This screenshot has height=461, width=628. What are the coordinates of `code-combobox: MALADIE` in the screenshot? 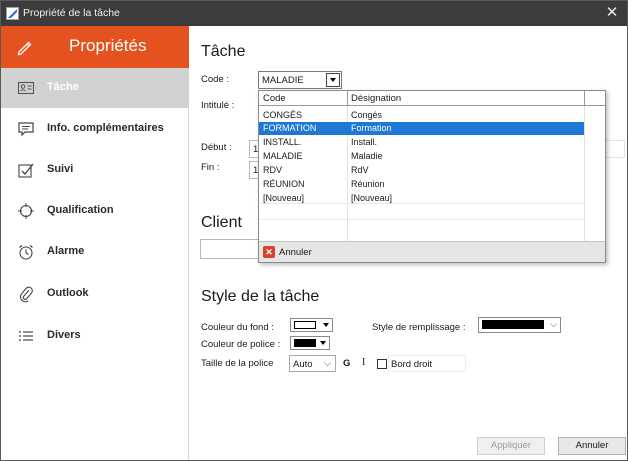 It's located at (300, 80).